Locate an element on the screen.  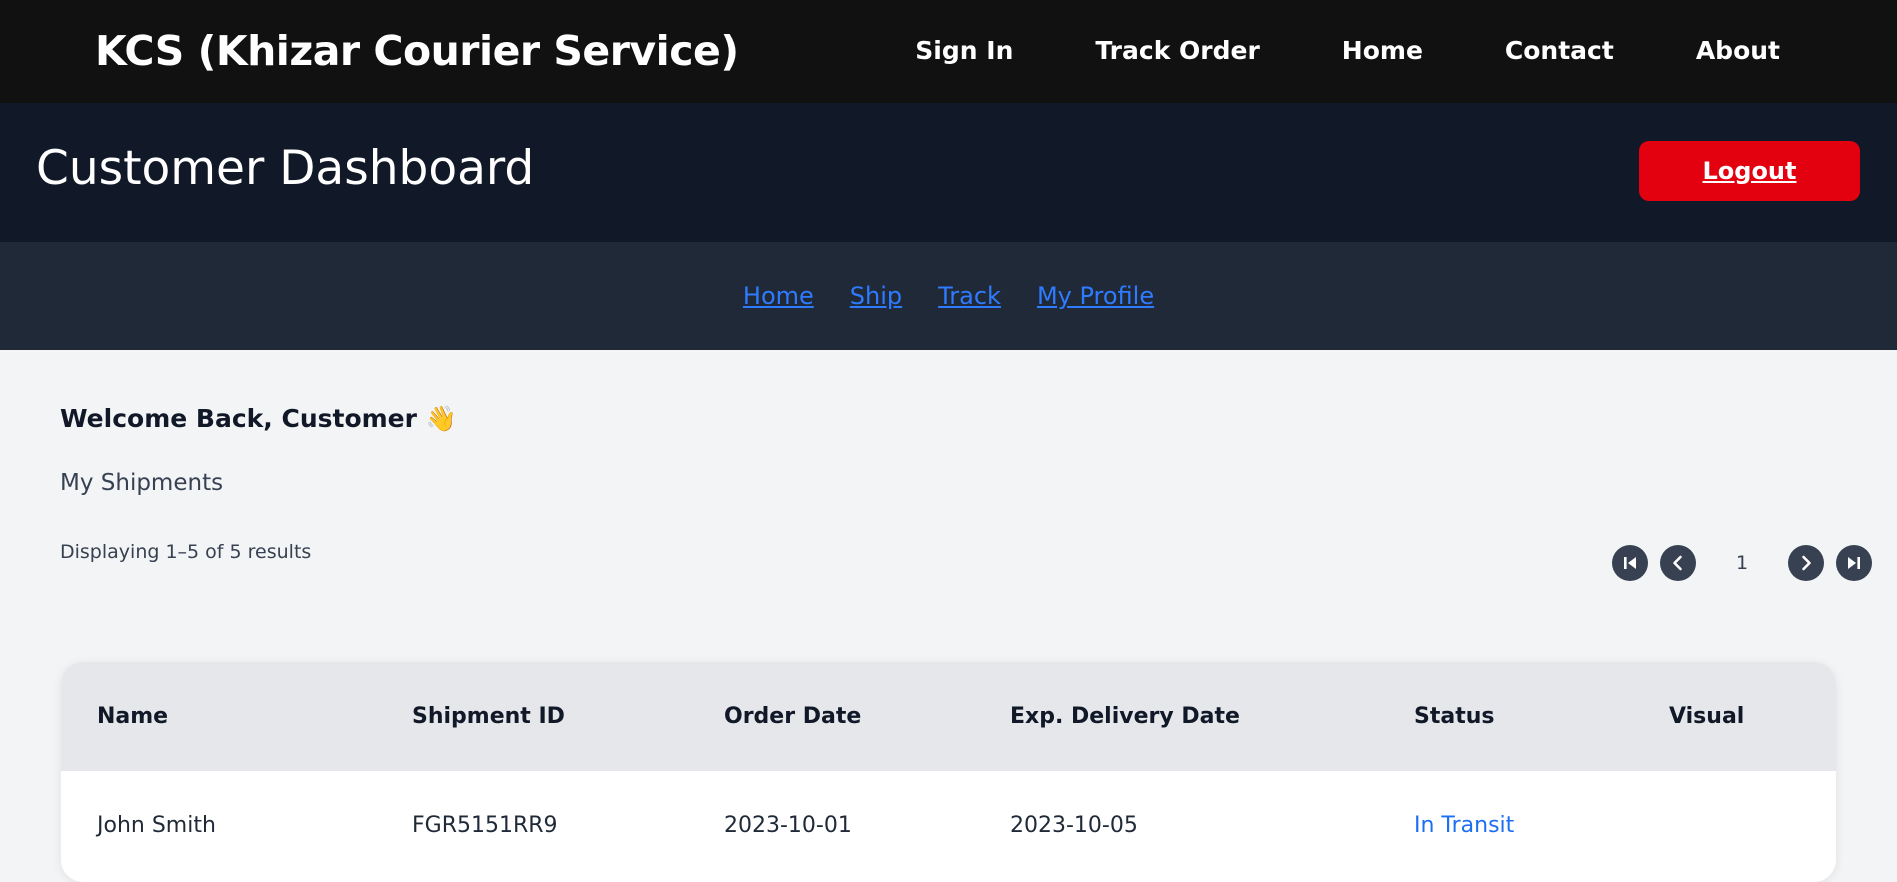
status-link: In Transit is located at coordinates (1464, 825).